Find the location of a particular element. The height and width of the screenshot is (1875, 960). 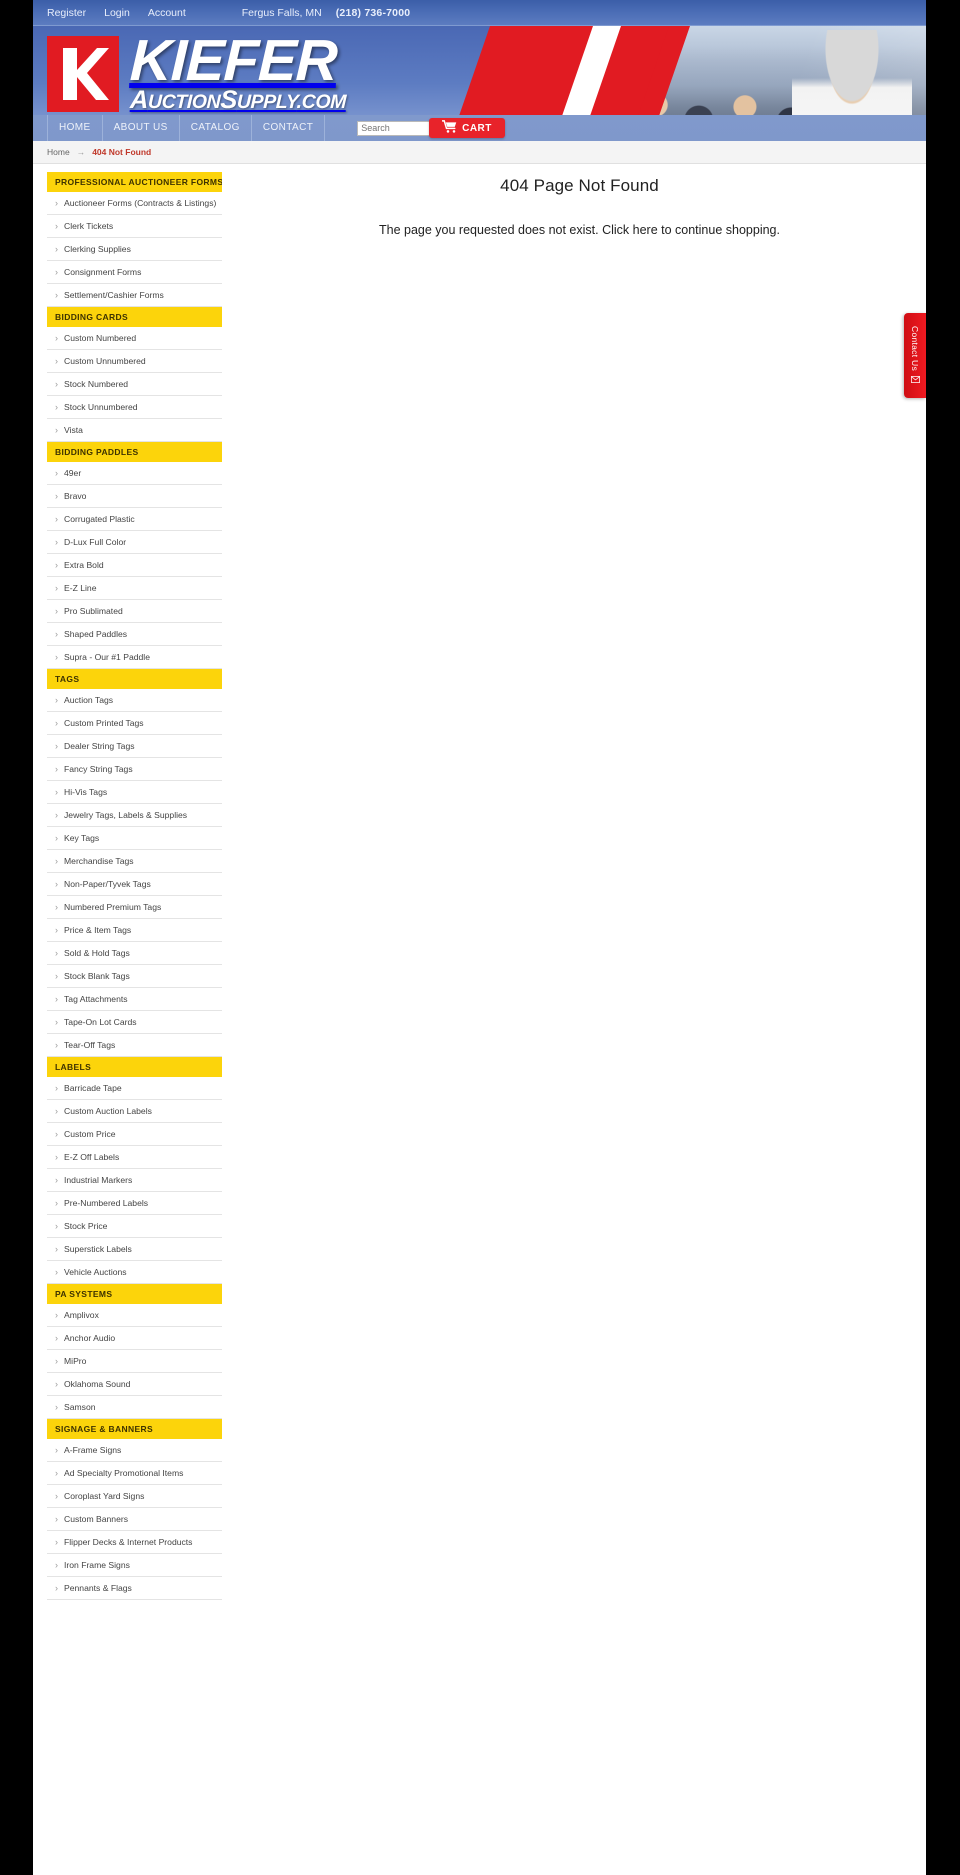

category-item: › E-Z Line is located at coordinates (134, 588).